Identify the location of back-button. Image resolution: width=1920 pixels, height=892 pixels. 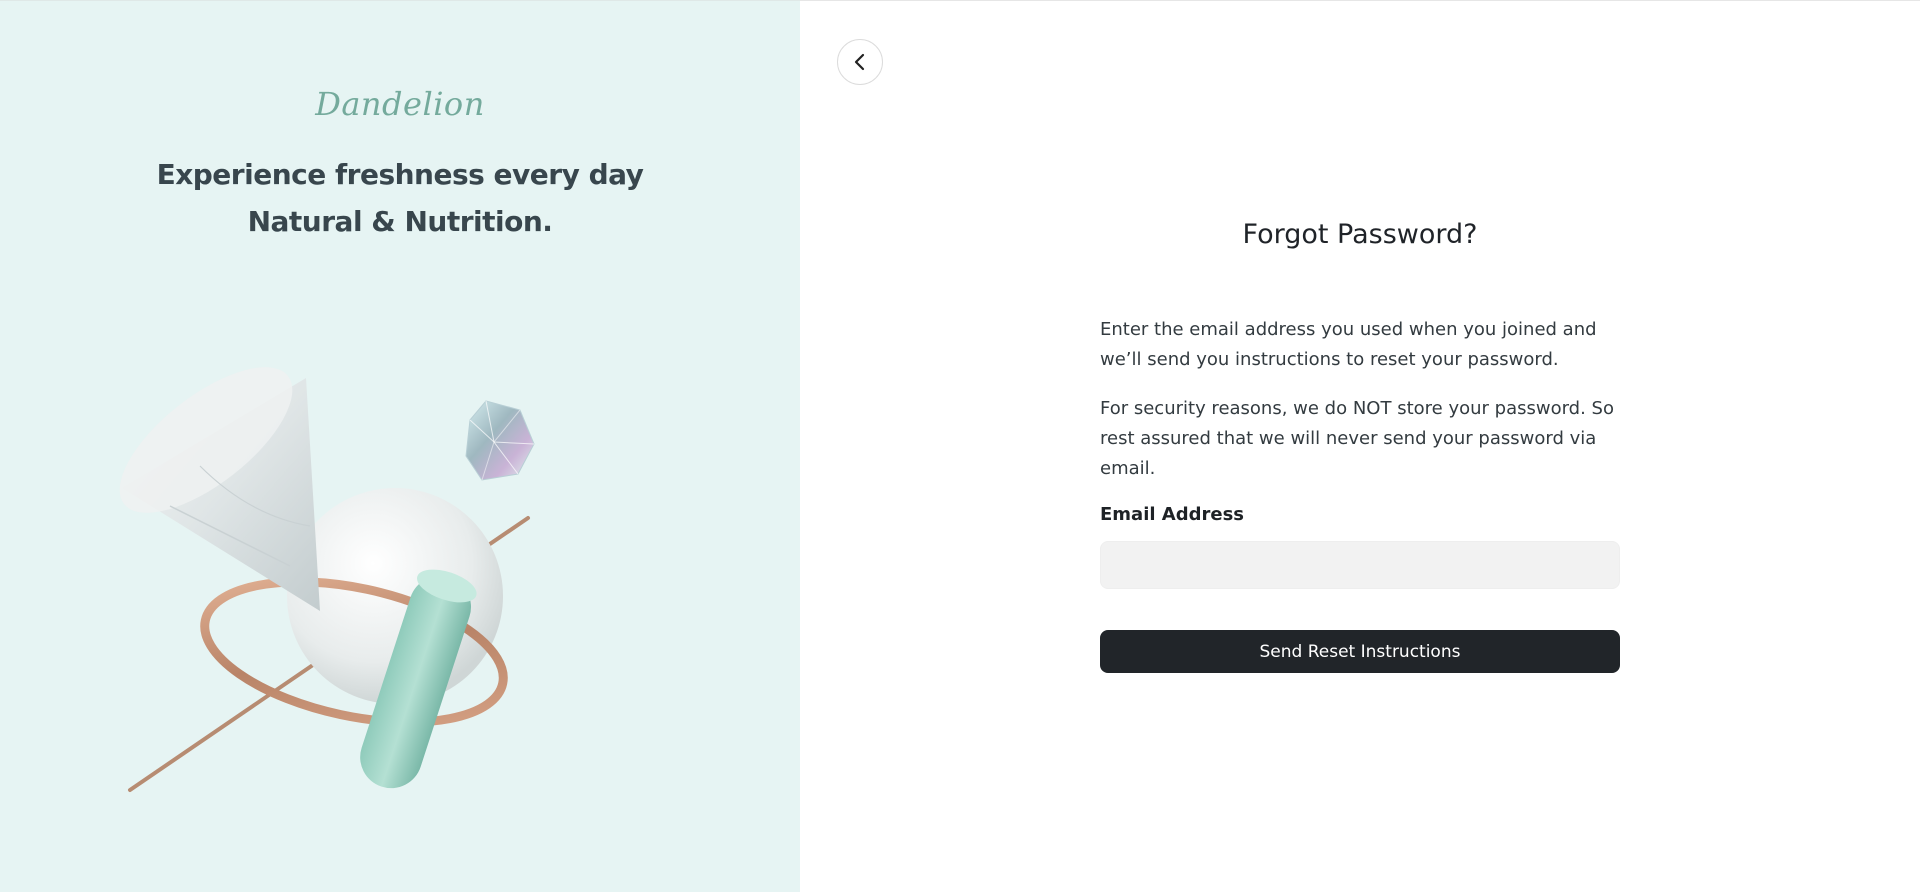
(860, 62).